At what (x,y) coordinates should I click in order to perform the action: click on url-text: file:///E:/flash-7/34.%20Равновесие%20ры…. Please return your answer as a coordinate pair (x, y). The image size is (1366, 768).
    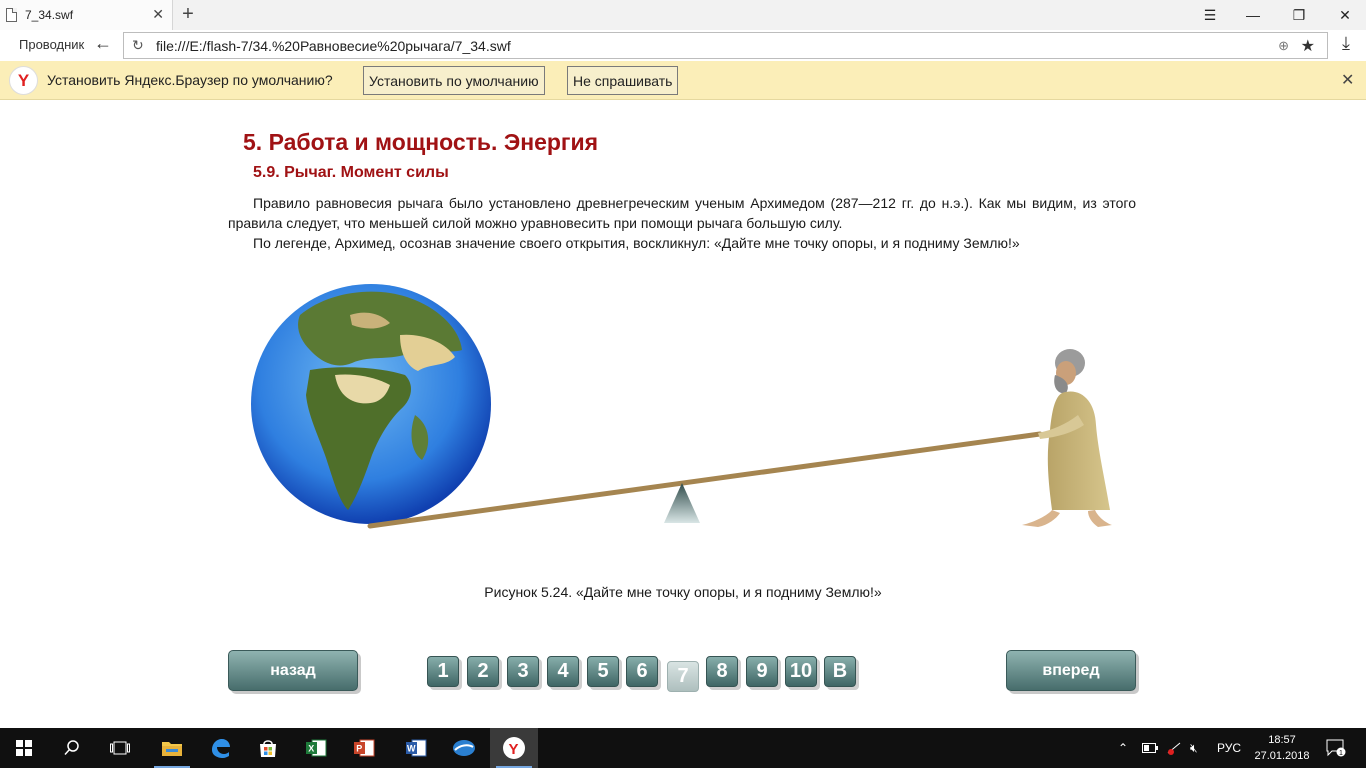
    Looking at the image, I should click on (333, 46).